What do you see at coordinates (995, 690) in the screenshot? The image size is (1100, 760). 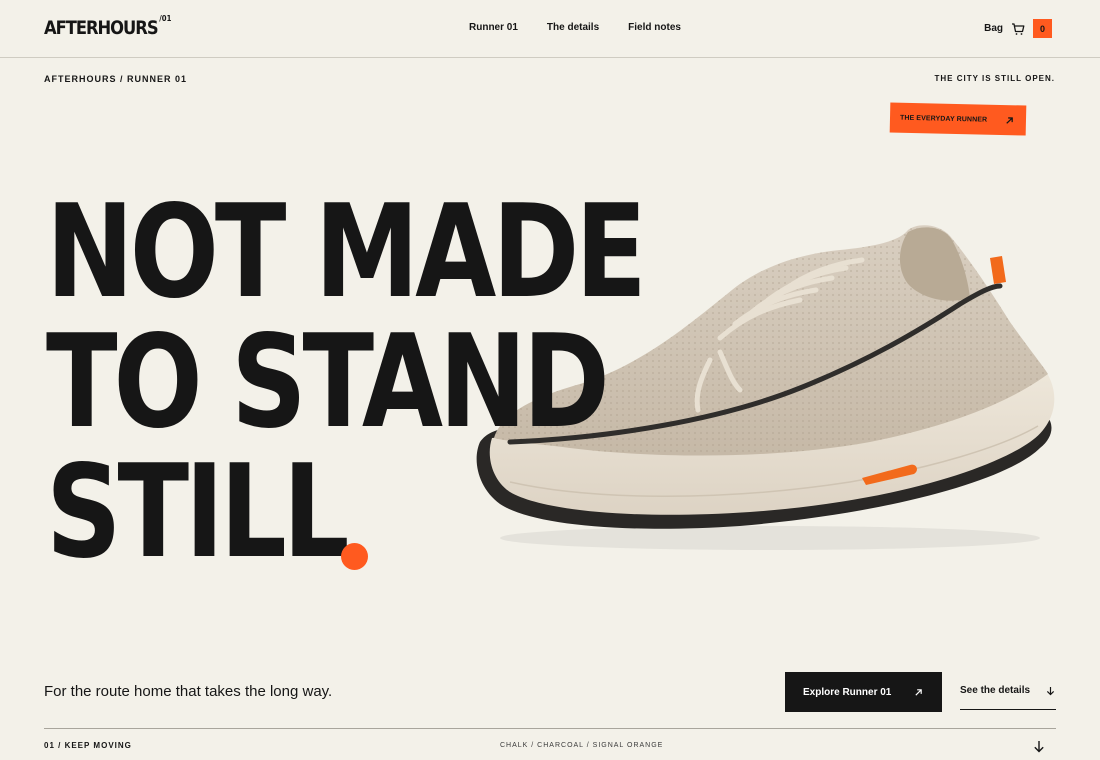 I see `see-details-label: See the details` at bounding box center [995, 690].